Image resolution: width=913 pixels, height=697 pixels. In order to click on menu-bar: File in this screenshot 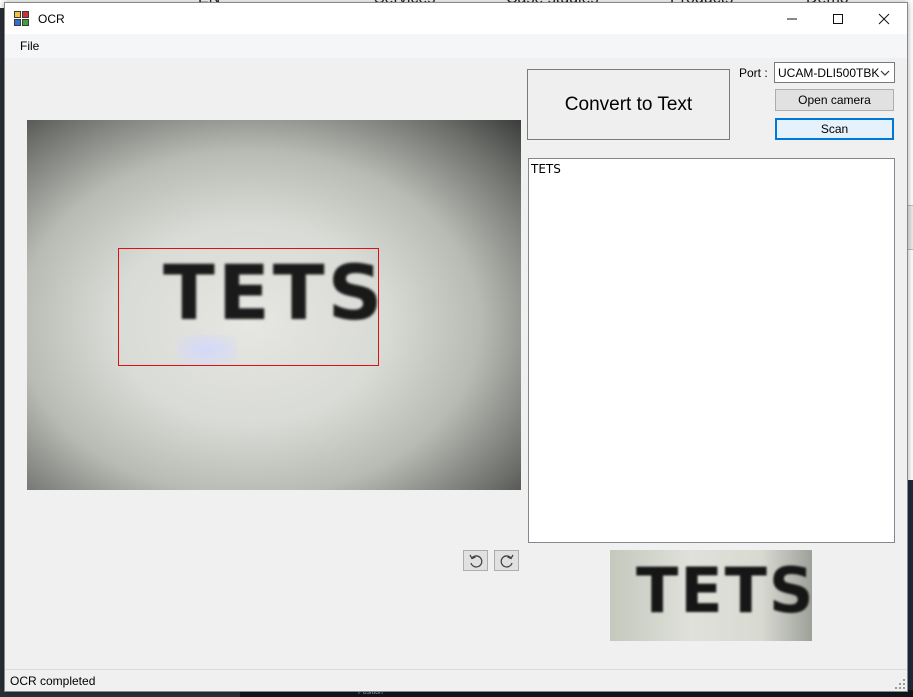, I will do `click(456, 46)`.